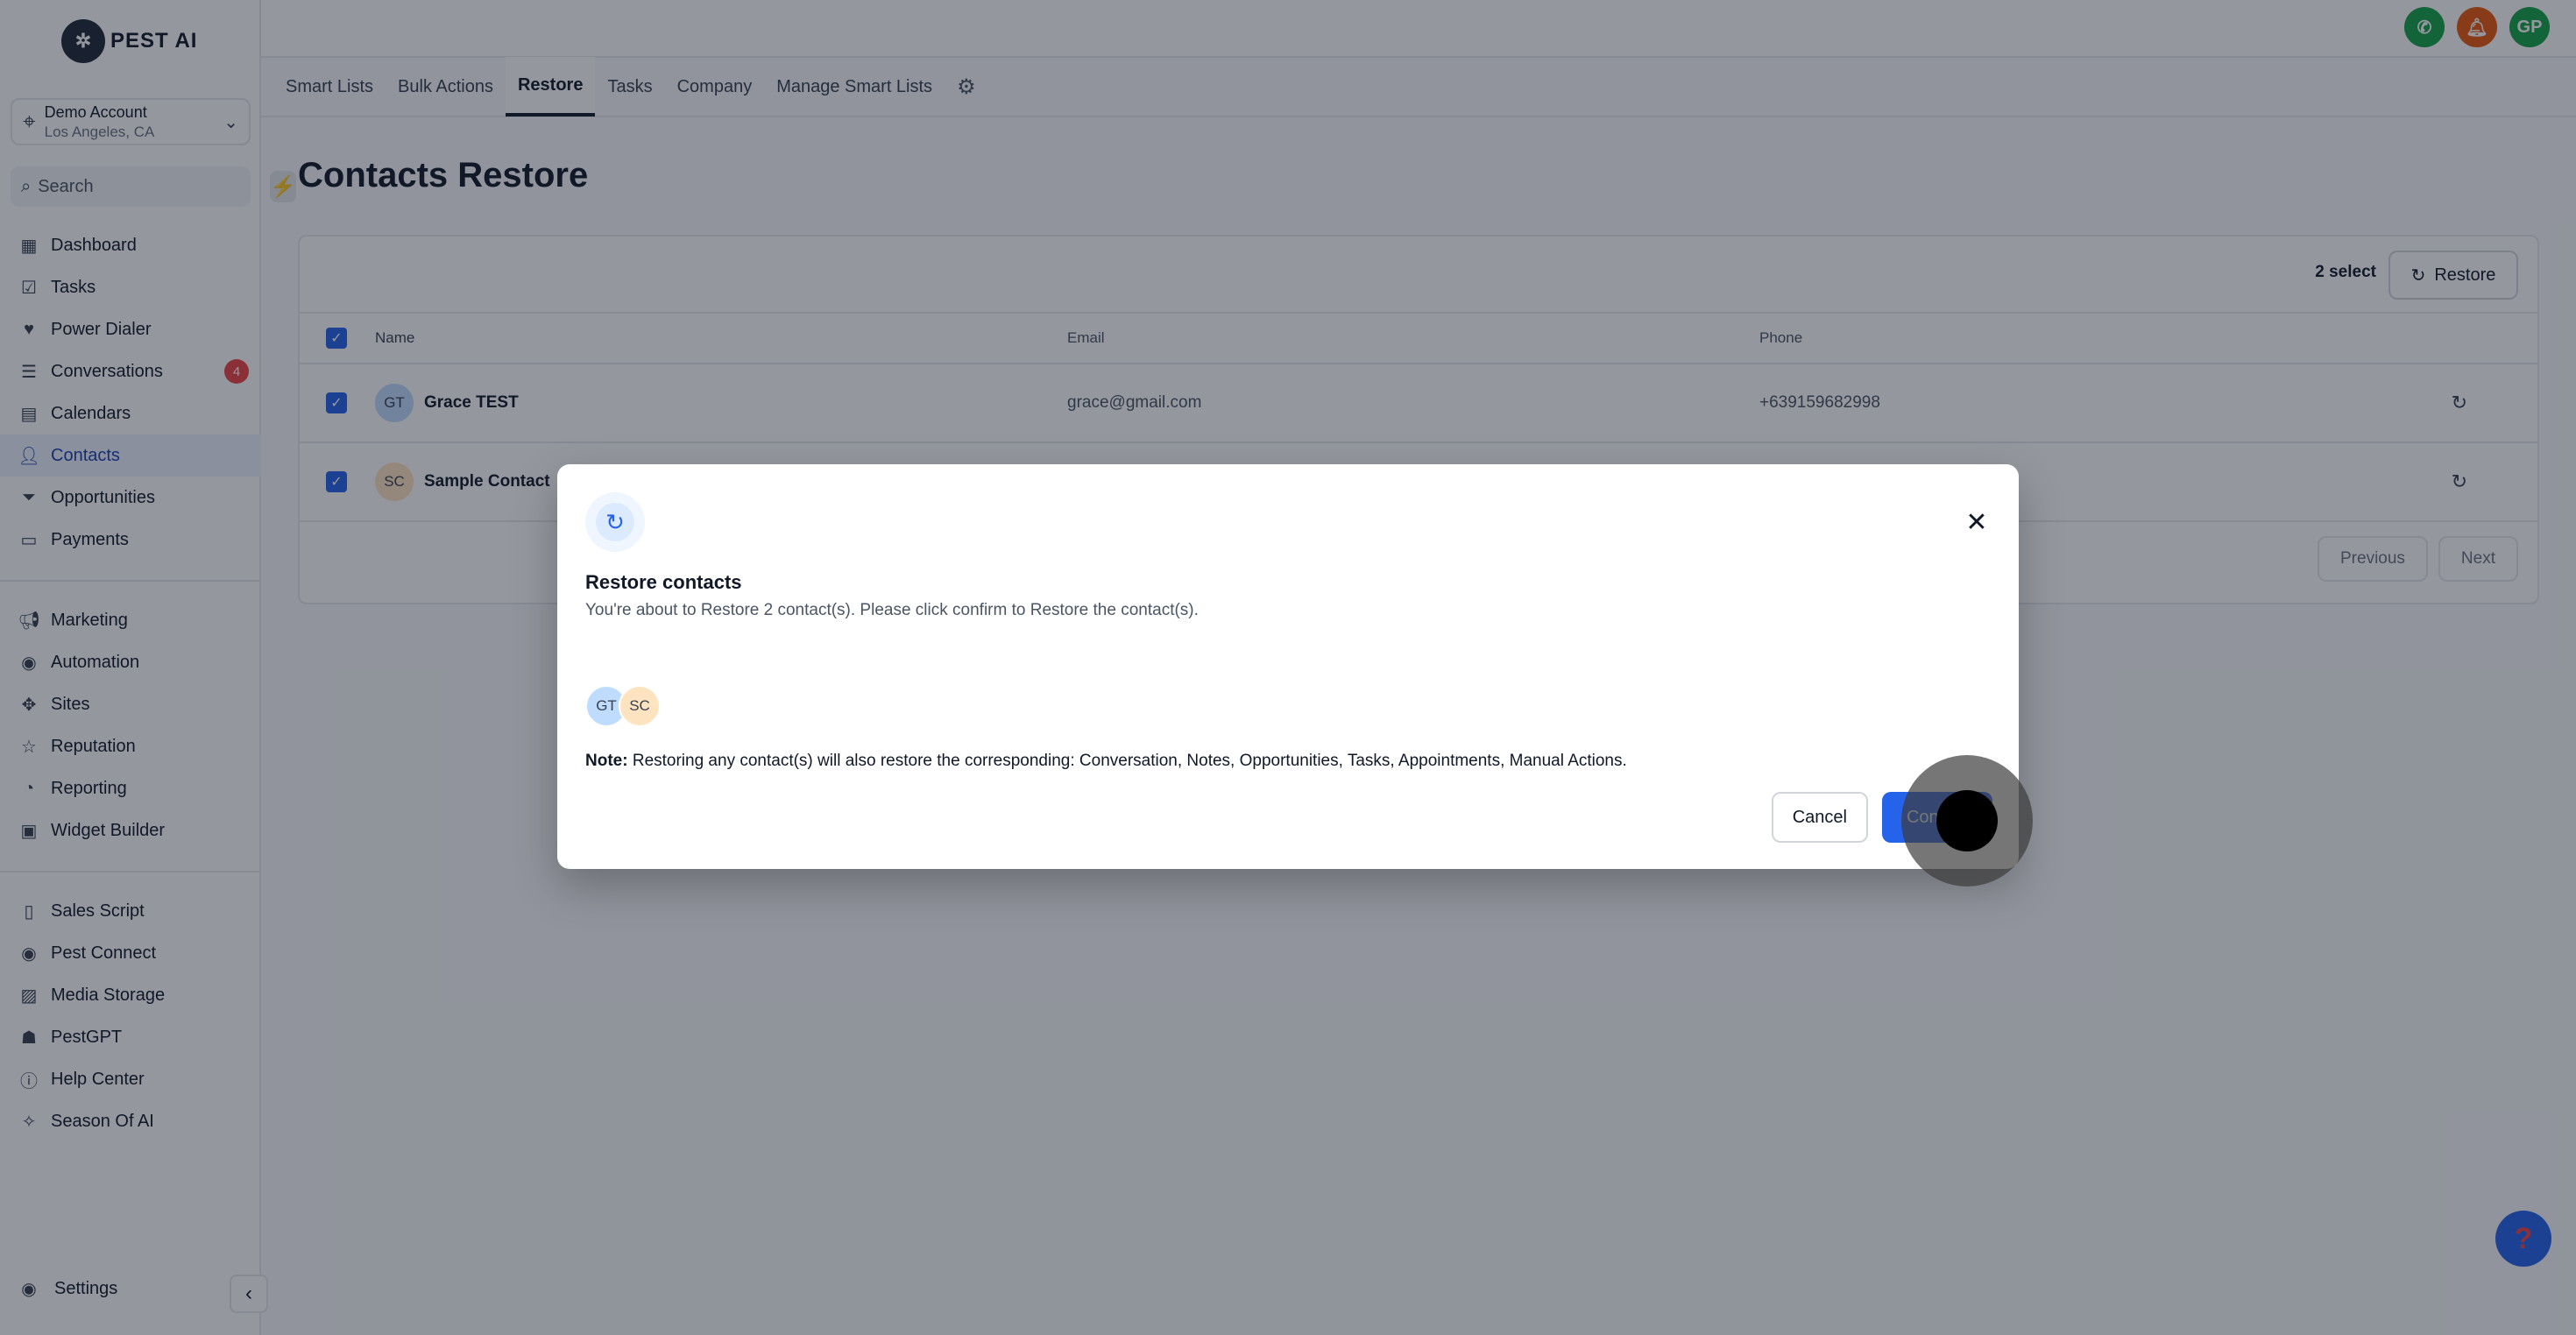  I want to click on cursor-pointer, so click(1967, 820).